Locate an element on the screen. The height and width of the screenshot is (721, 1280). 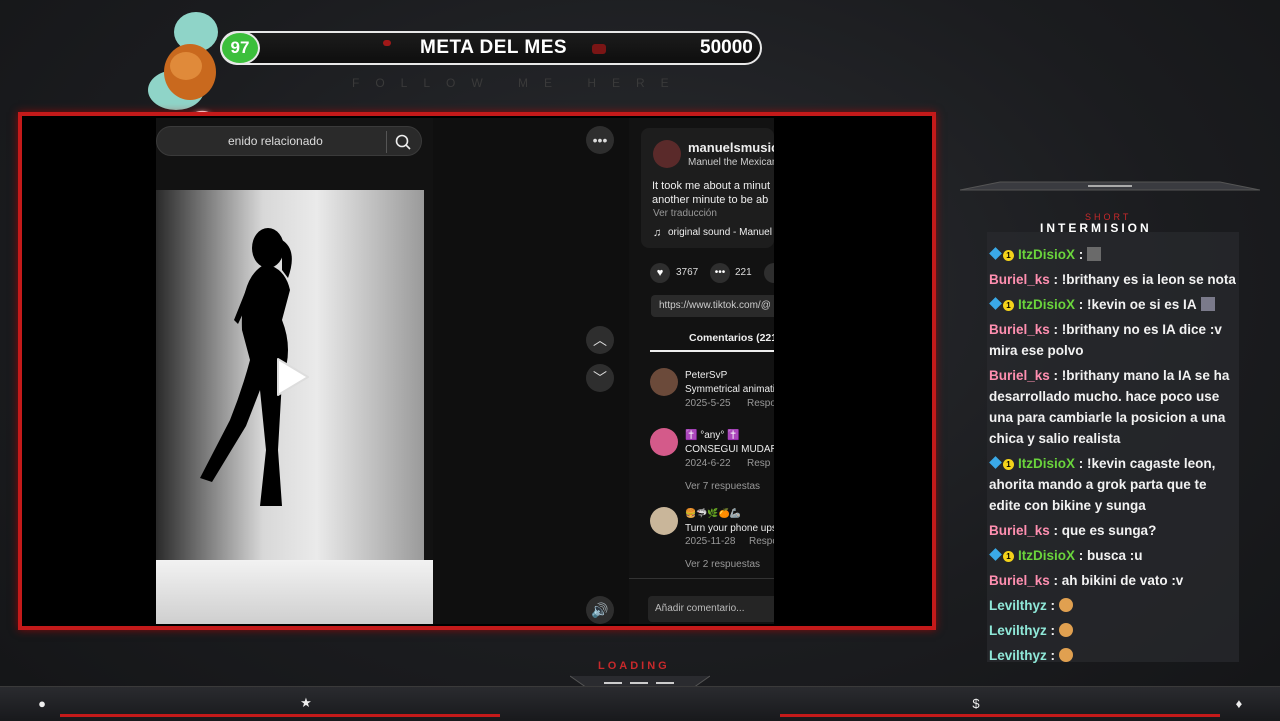
chat-message: Buriel_ks : que es sunga? is located at coordinates (1114, 530).